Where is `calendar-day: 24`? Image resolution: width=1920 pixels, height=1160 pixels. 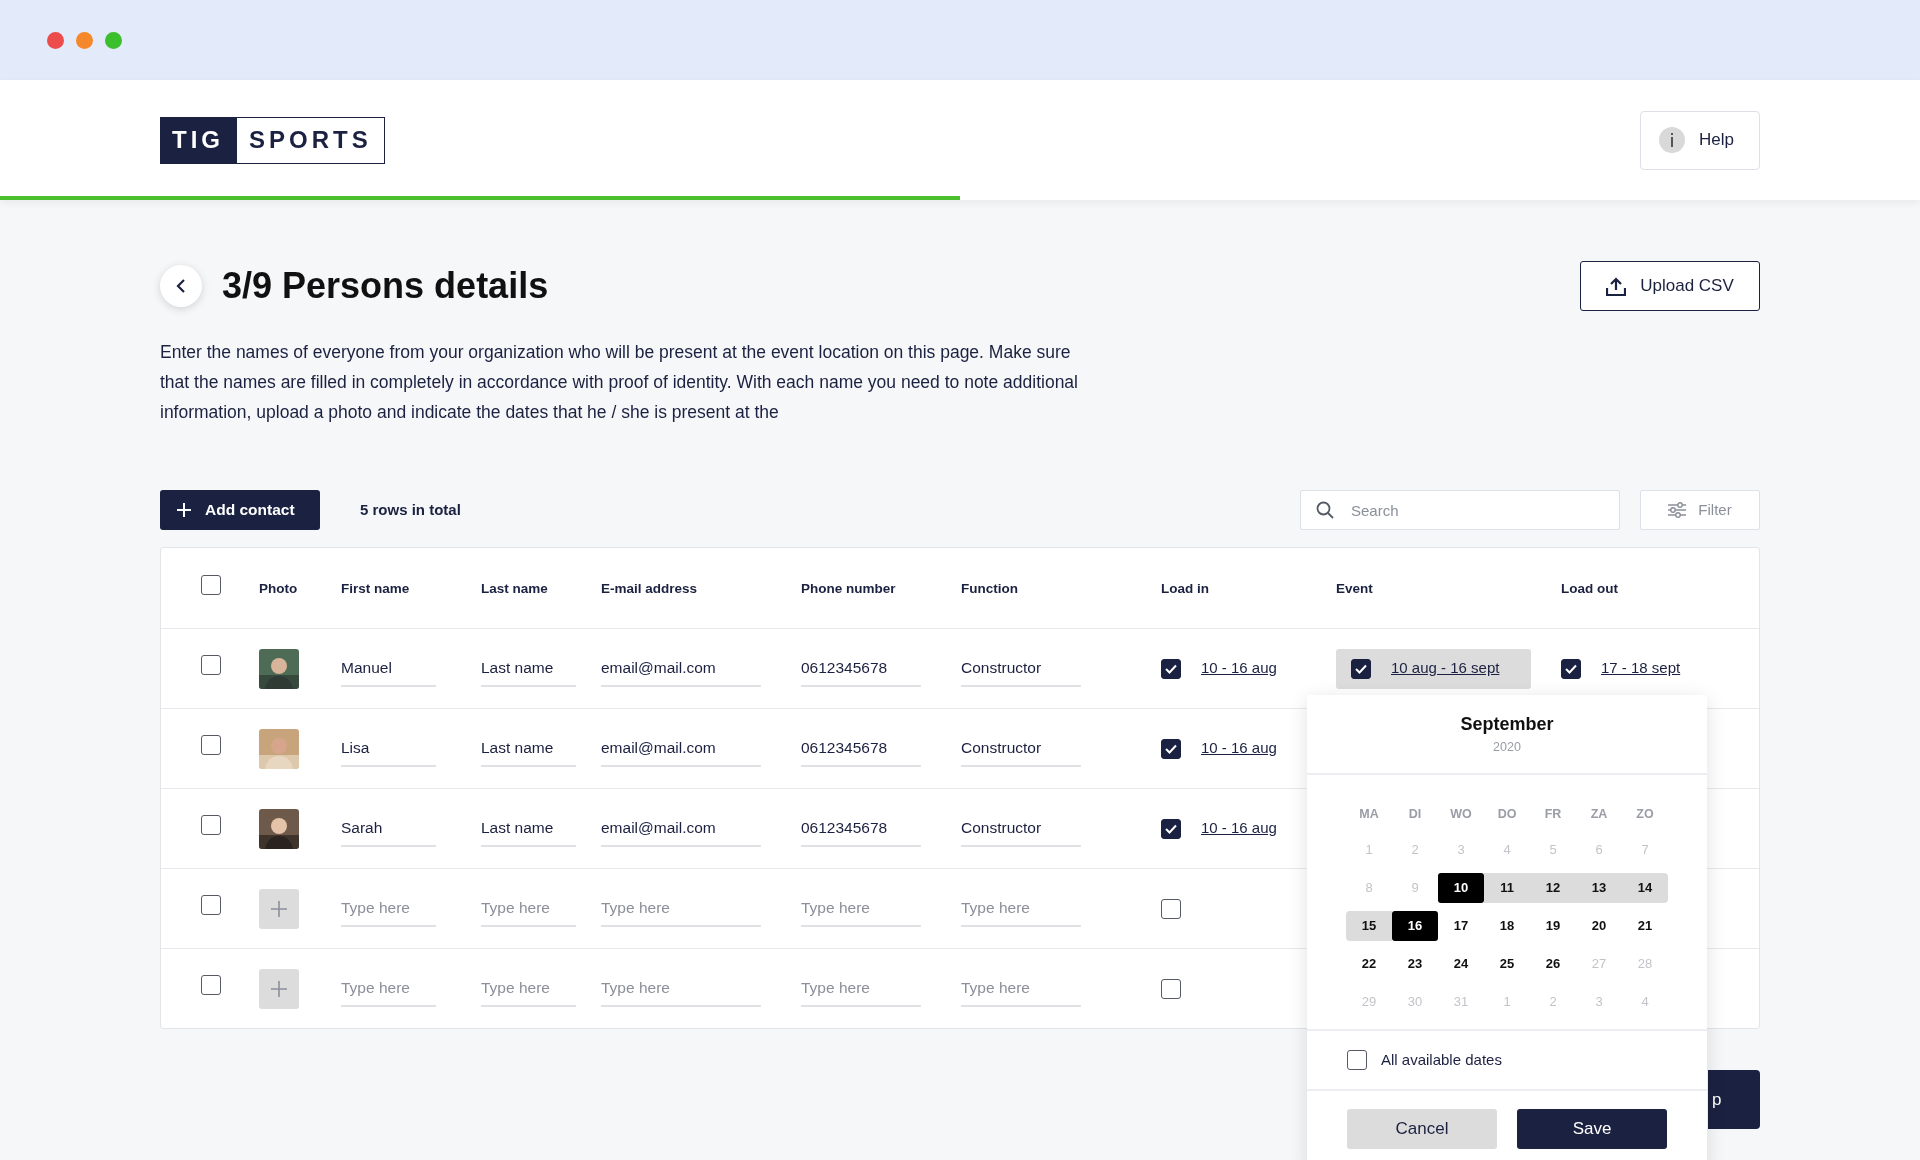
calendar-day: 24 is located at coordinates (1461, 964).